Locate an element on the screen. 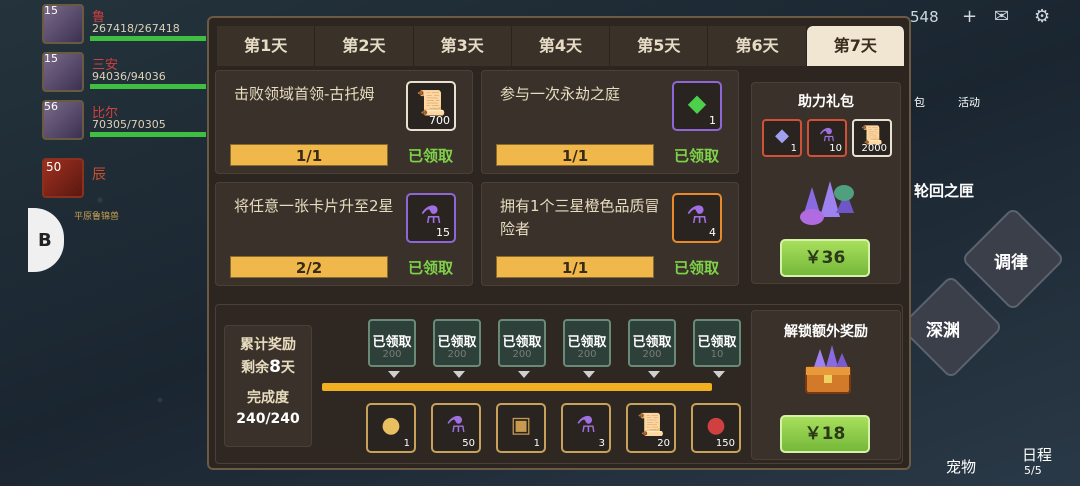 This screenshot has width=1080, height=486. gear-icon: ⚙ is located at coordinates (1042, 16).